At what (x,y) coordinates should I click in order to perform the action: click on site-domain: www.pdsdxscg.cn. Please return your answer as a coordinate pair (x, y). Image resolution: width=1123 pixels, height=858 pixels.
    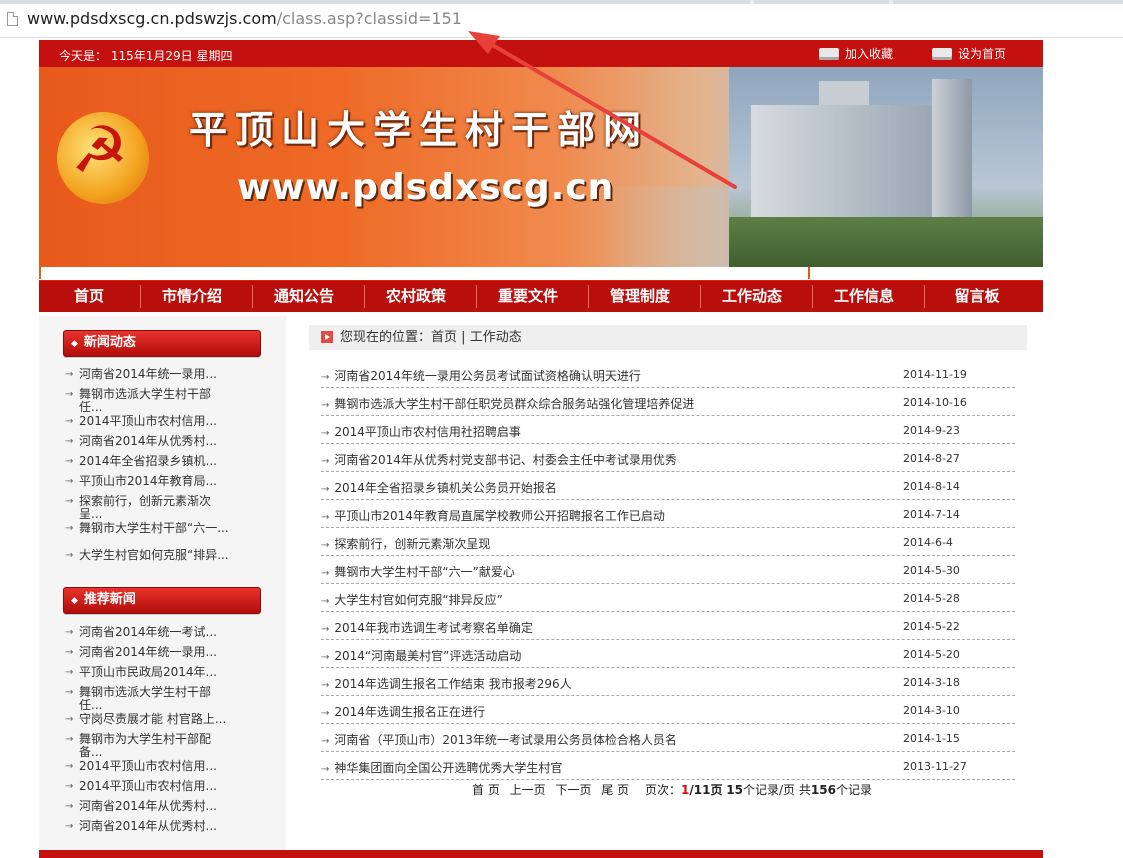
    Looking at the image, I should click on (426, 187).